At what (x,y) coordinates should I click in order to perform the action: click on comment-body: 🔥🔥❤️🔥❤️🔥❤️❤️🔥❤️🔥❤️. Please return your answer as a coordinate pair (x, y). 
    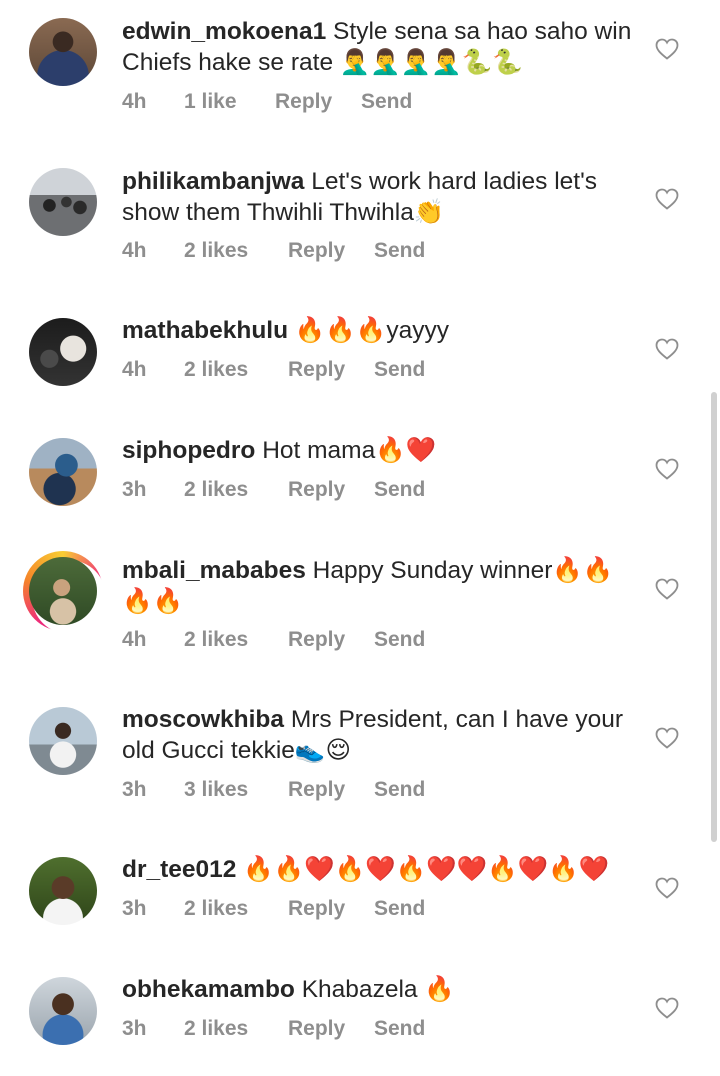
    Looking at the image, I should click on (426, 869).